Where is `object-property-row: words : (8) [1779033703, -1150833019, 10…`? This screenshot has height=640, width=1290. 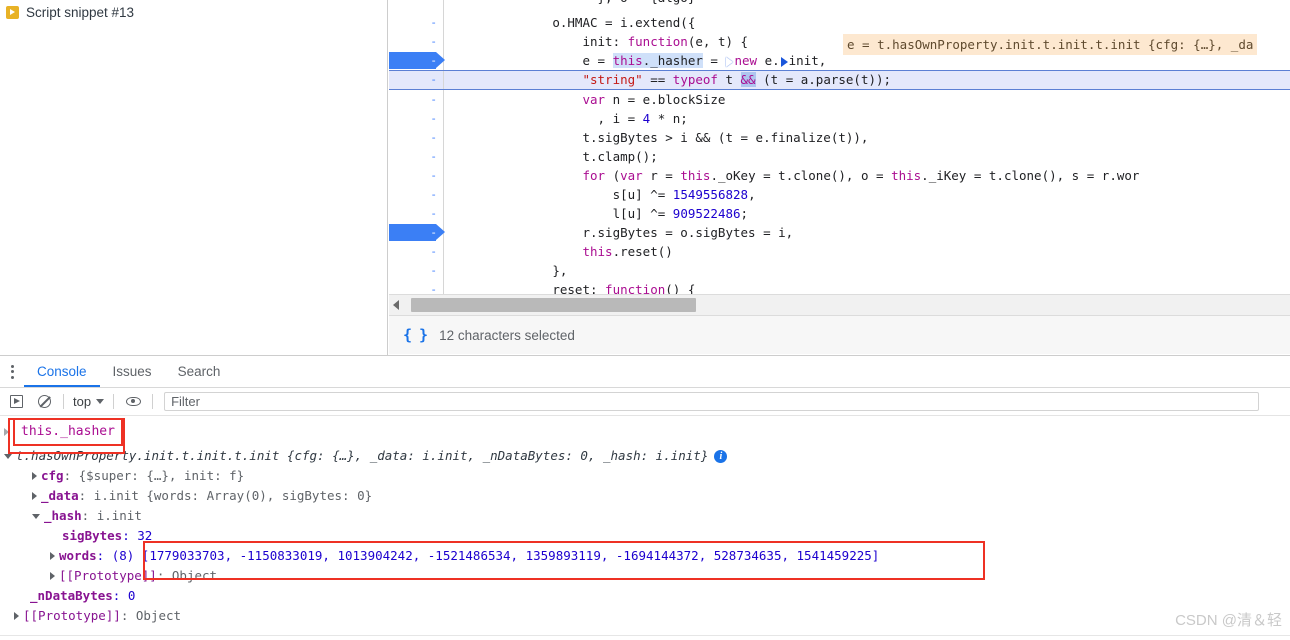 object-property-row: words : (8) [1779033703, -1150833019, 10… is located at coordinates (645, 556).